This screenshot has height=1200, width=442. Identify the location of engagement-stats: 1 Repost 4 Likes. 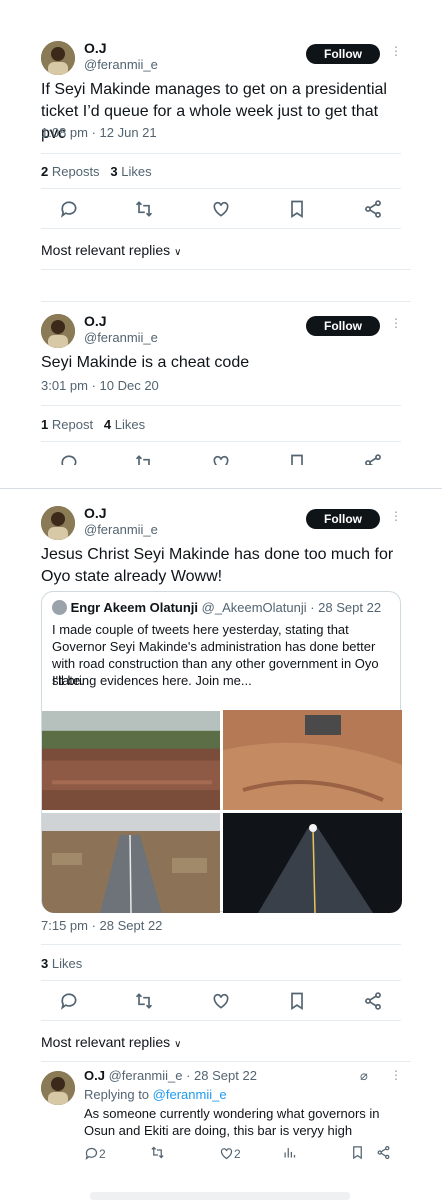
(93, 424).